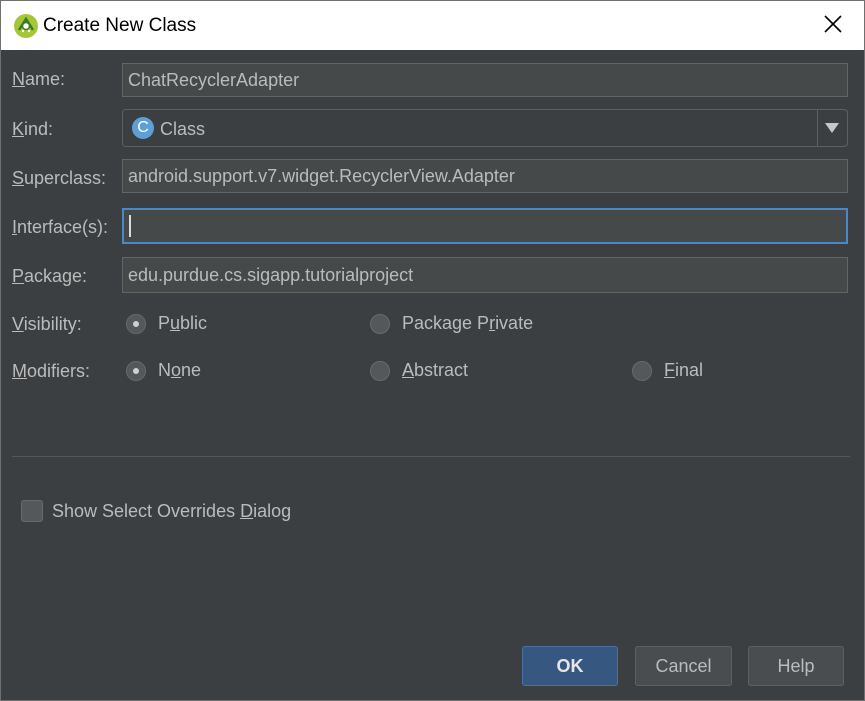 This screenshot has height=701, width=865. I want to click on cancel-button: Cancel, so click(683, 666).